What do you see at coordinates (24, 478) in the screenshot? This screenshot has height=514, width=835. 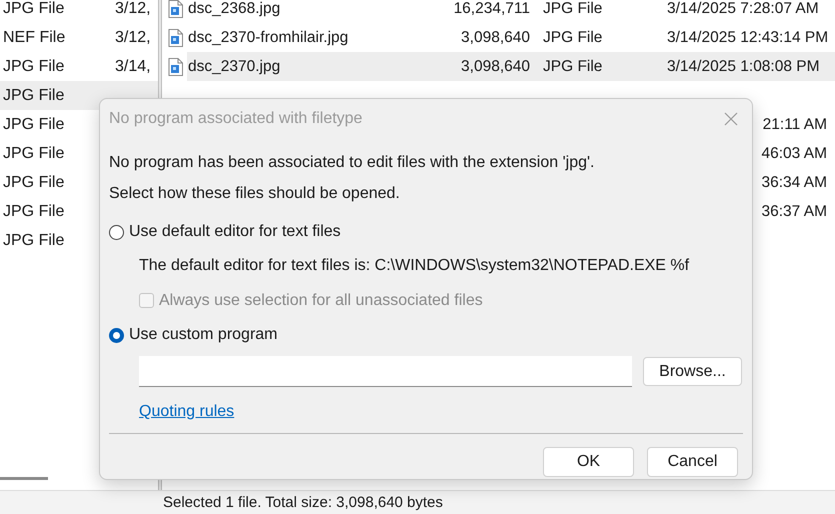 I see `scrollbar-thumb` at bounding box center [24, 478].